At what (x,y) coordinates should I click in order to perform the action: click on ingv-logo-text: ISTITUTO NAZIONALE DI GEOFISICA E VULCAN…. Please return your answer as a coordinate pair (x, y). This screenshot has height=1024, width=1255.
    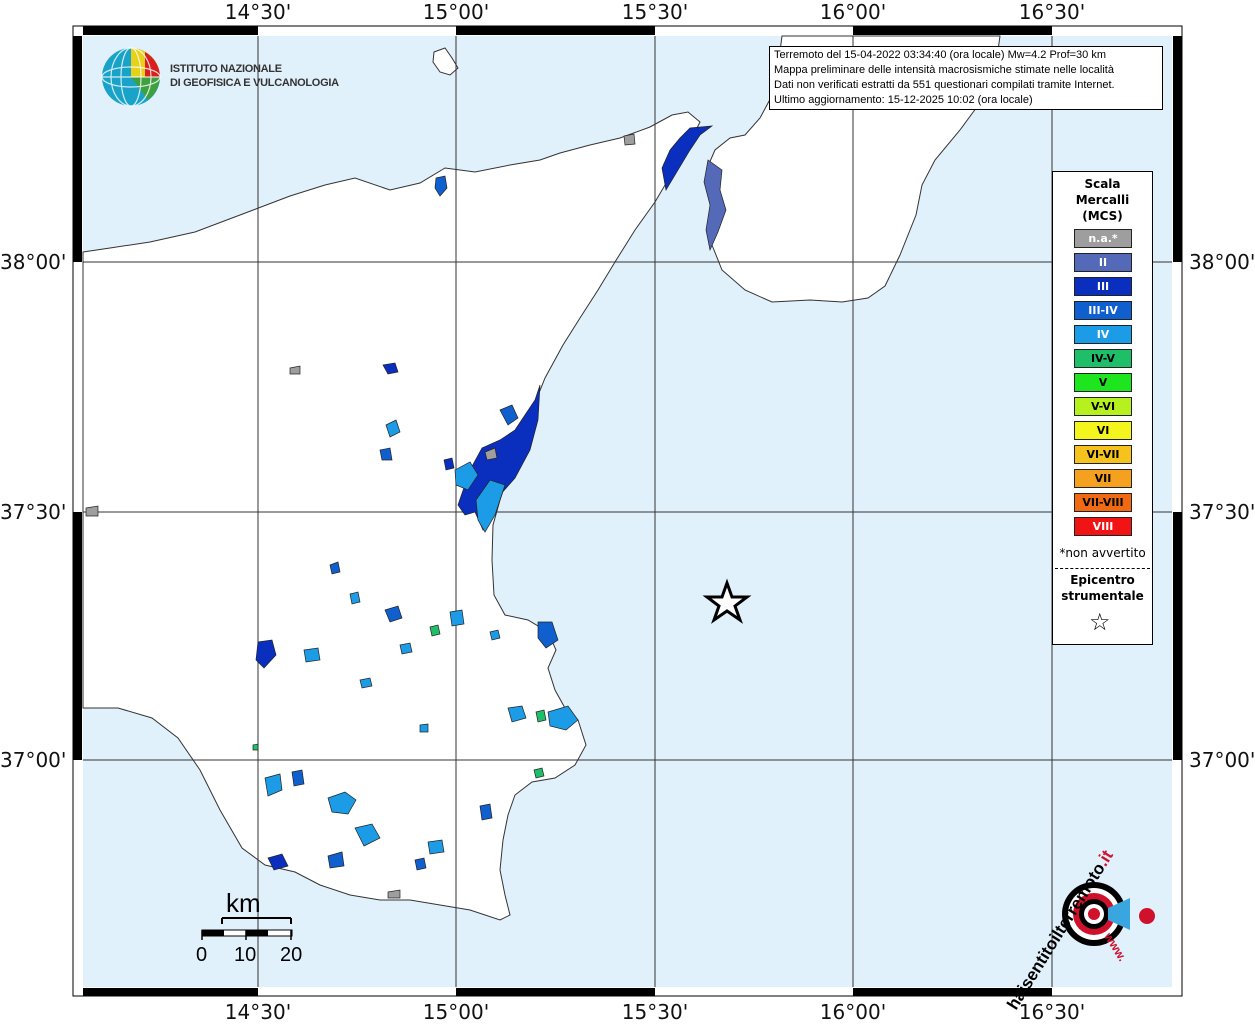
    Looking at the image, I should click on (254, 76).